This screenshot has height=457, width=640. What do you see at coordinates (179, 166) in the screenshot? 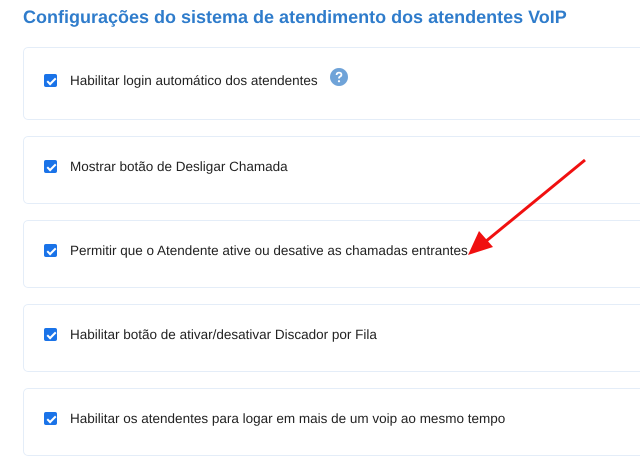
I see `option-label: Mostrar botão de Desligar Chamada` at bounding box center [179, 166].